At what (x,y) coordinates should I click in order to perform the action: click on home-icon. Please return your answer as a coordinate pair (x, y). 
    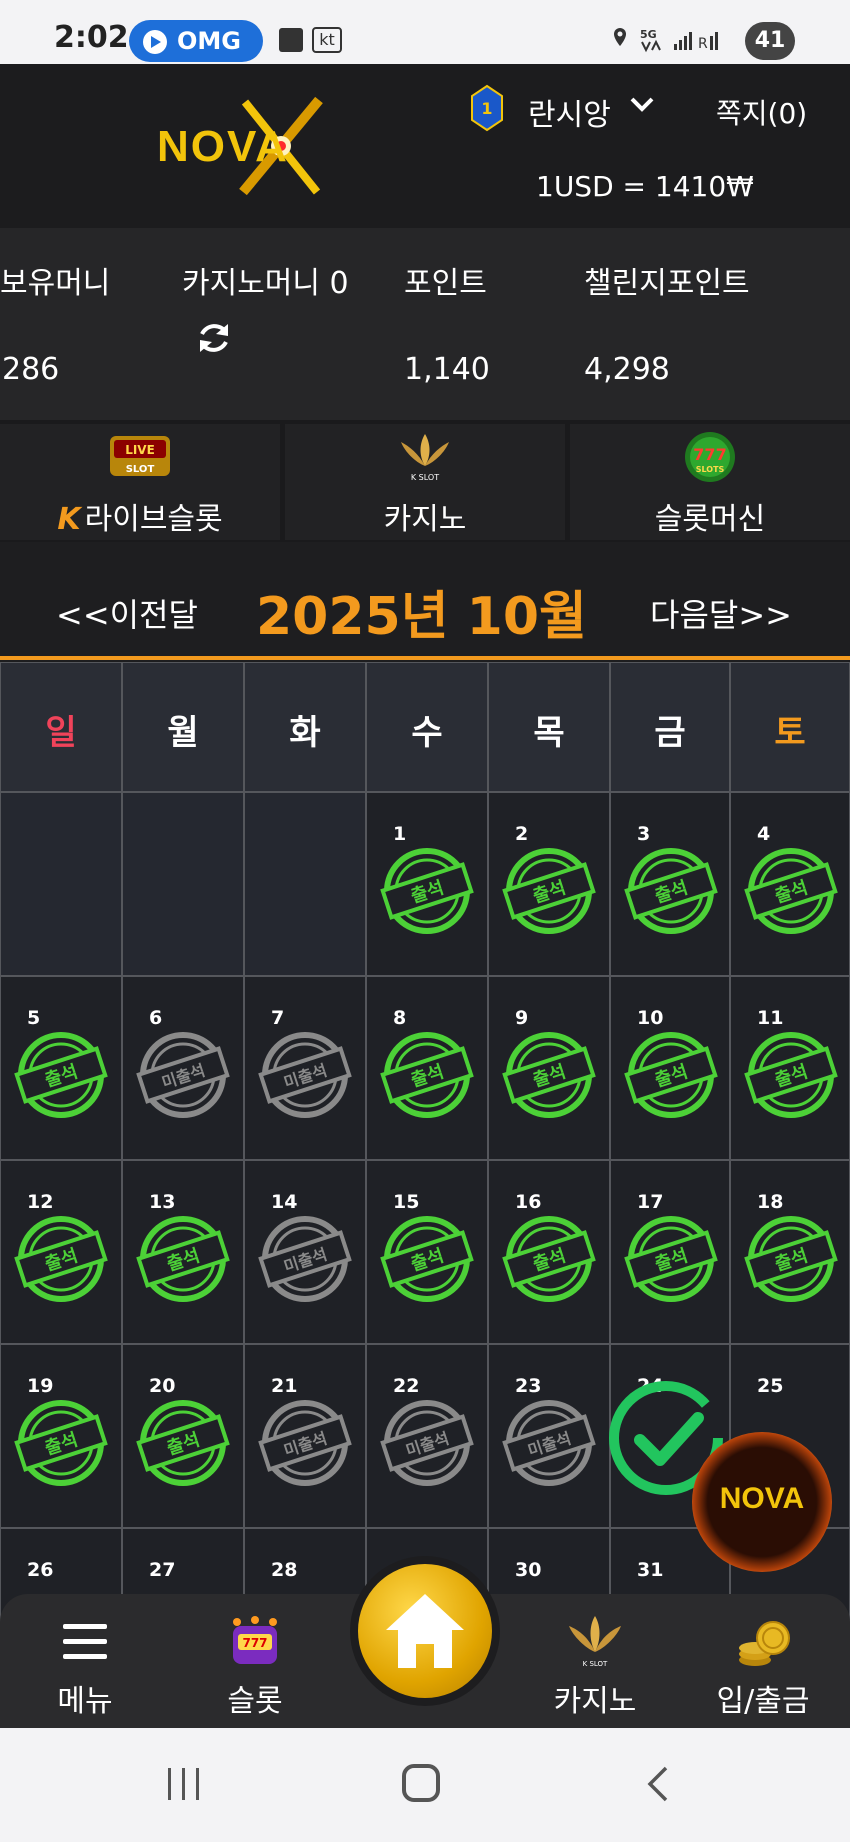
    Looking at the image, I should click on (425, 1631).